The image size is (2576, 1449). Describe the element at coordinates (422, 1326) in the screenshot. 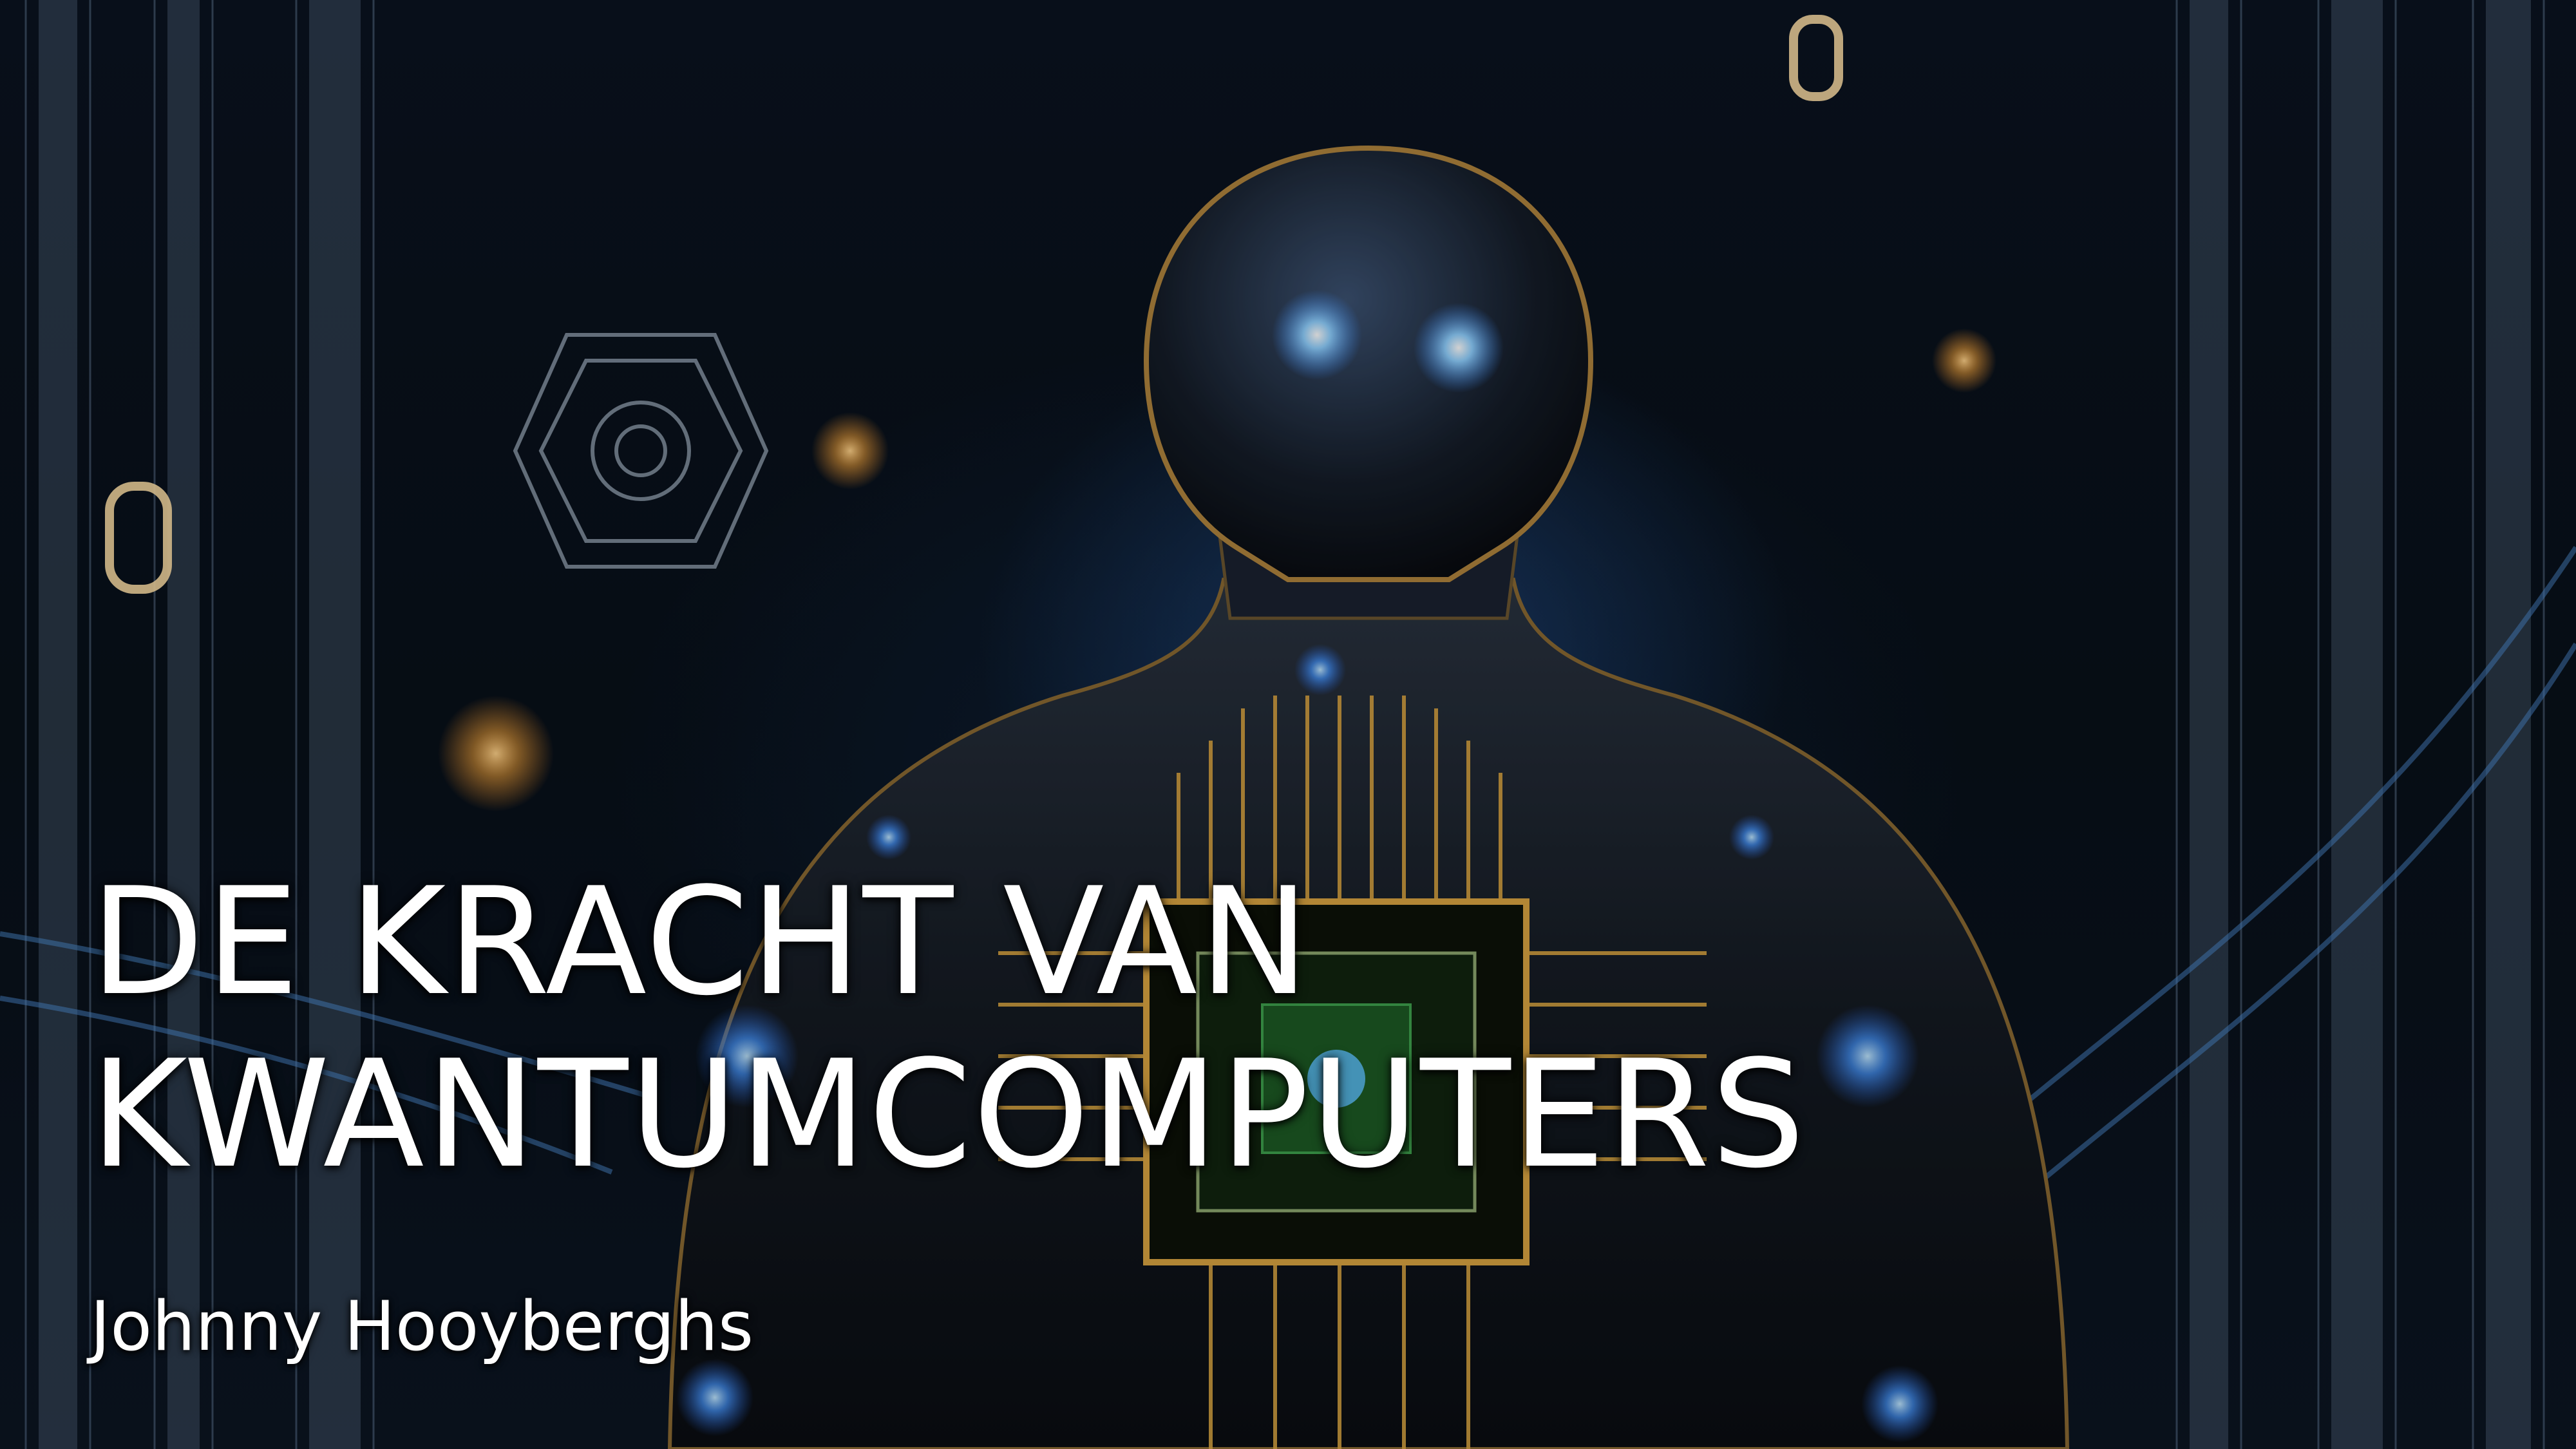

I see `slide-subtitle-author: Johnny Hooyberghs` at that location.